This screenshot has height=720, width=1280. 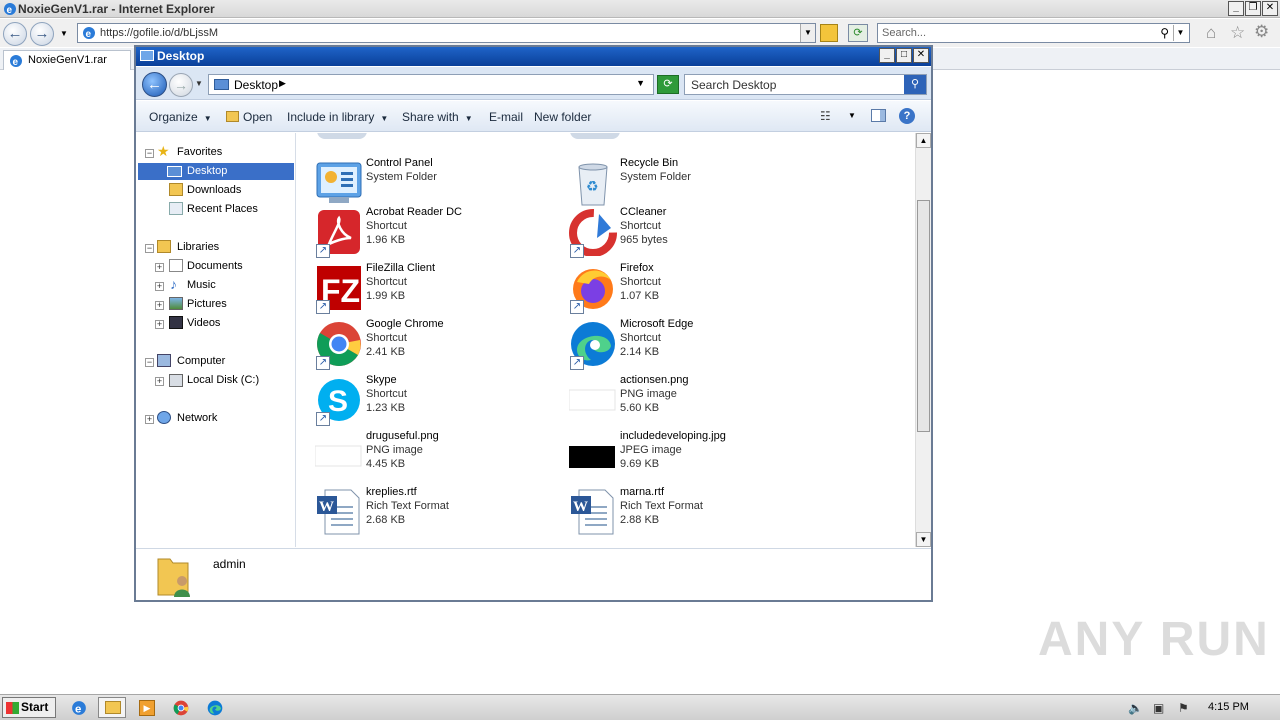 What do you see at coordinates (159, 305) in the screenshot?
I see `expand-pictures-icon: +` at bounding box center [159, 305].